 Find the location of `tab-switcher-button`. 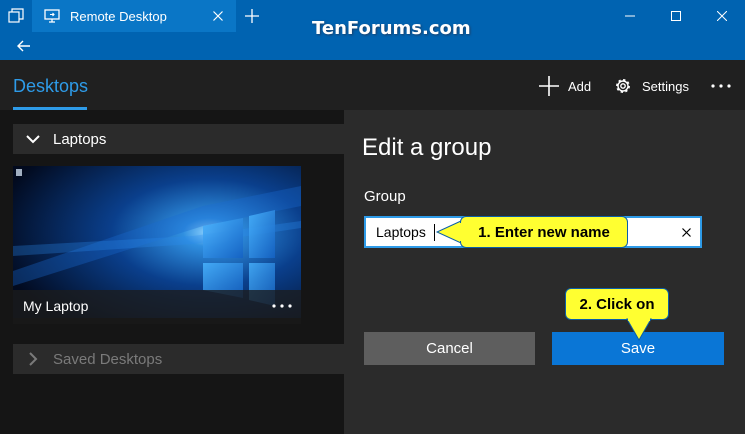

tab-switcher-button is located at coordinates (16, 16).